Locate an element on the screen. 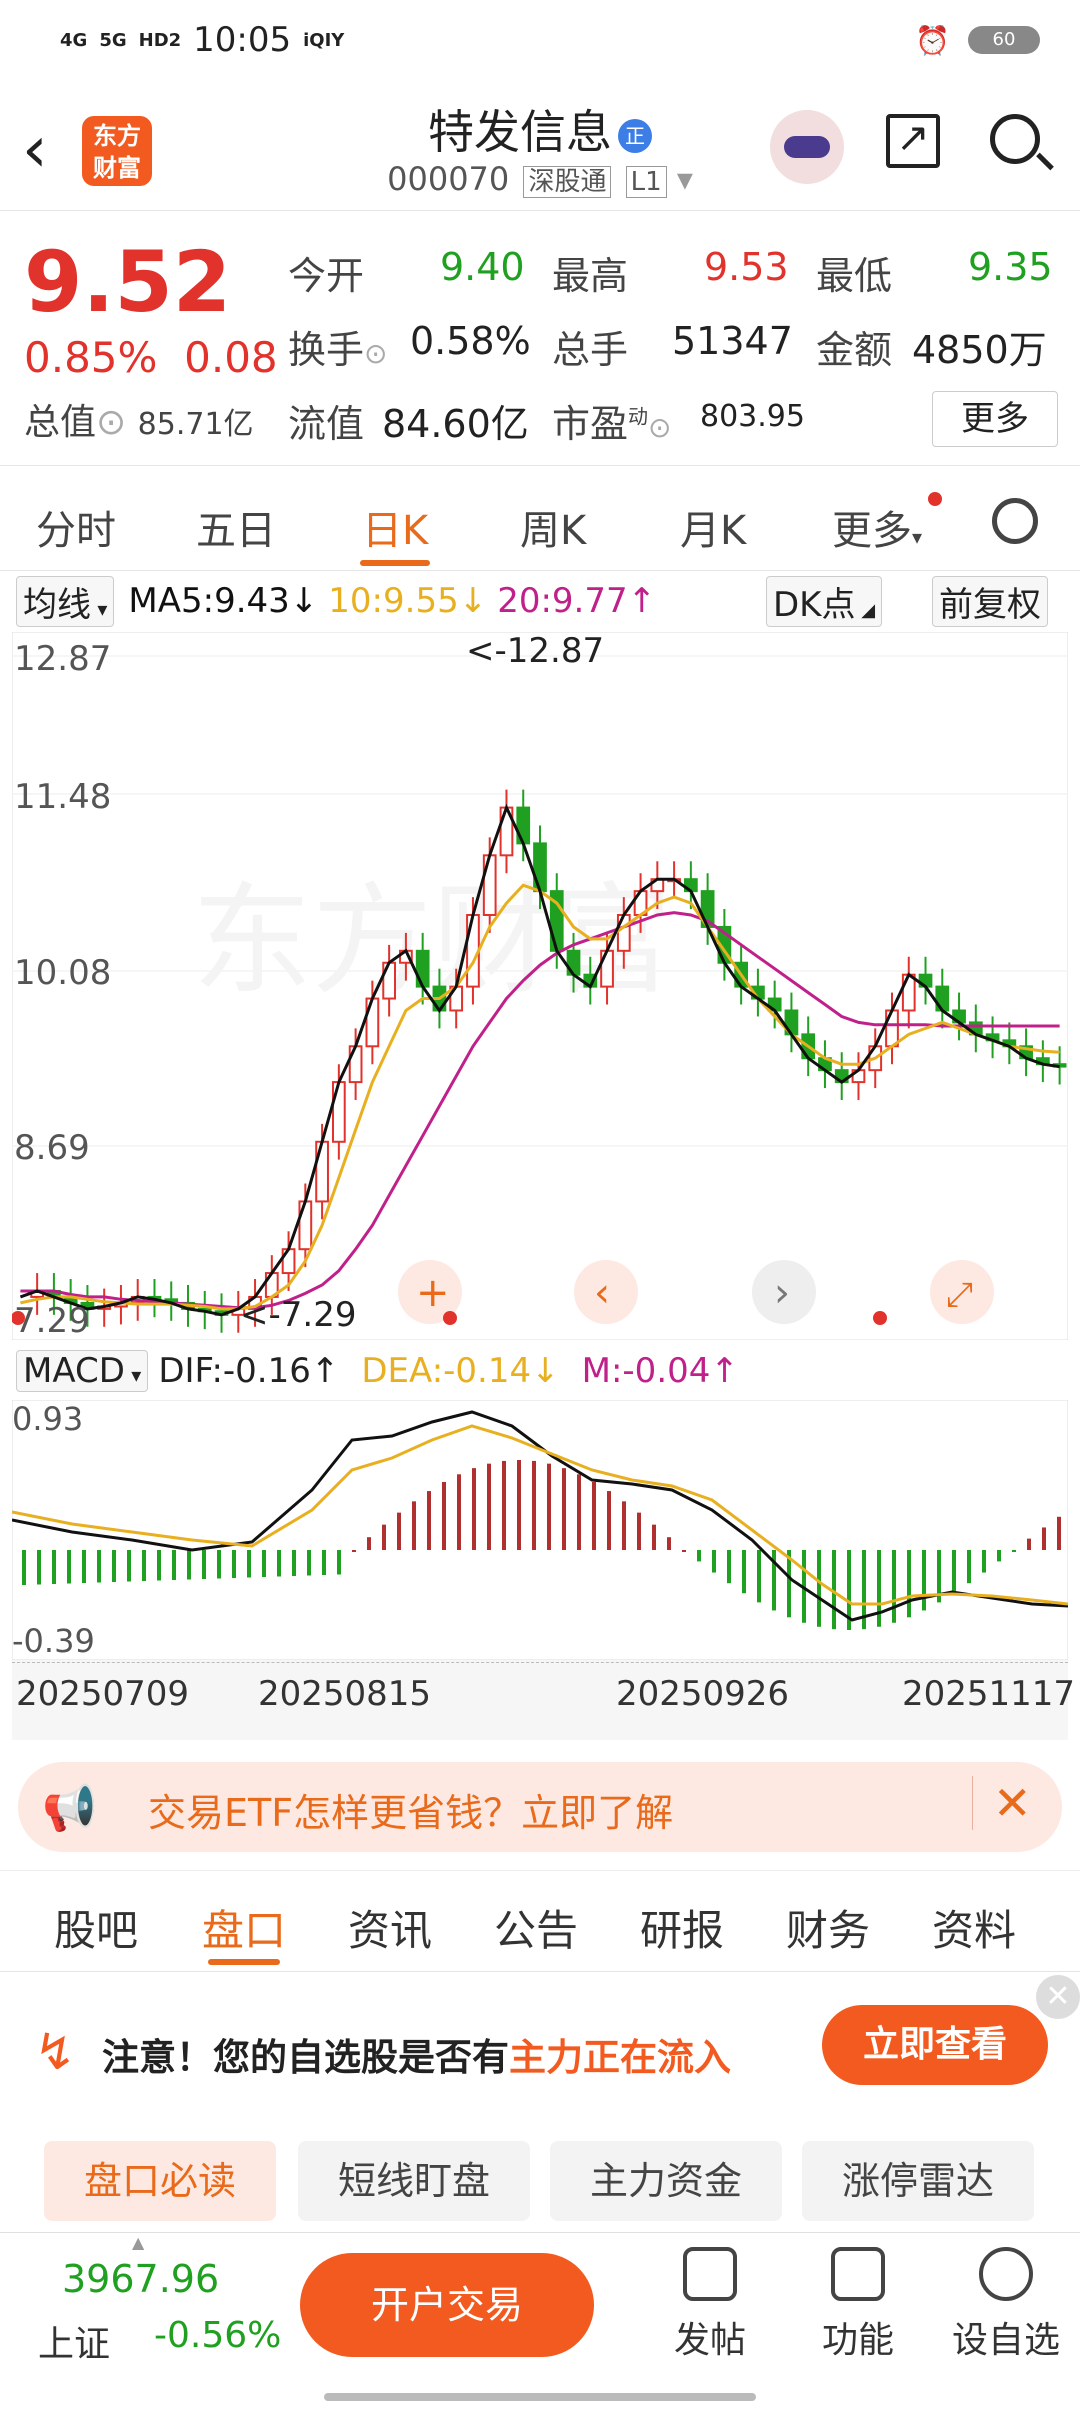 This screenshot has width=1080, height=2409. pe-info-icon: ⊙ is located at coordinates (659, 427).